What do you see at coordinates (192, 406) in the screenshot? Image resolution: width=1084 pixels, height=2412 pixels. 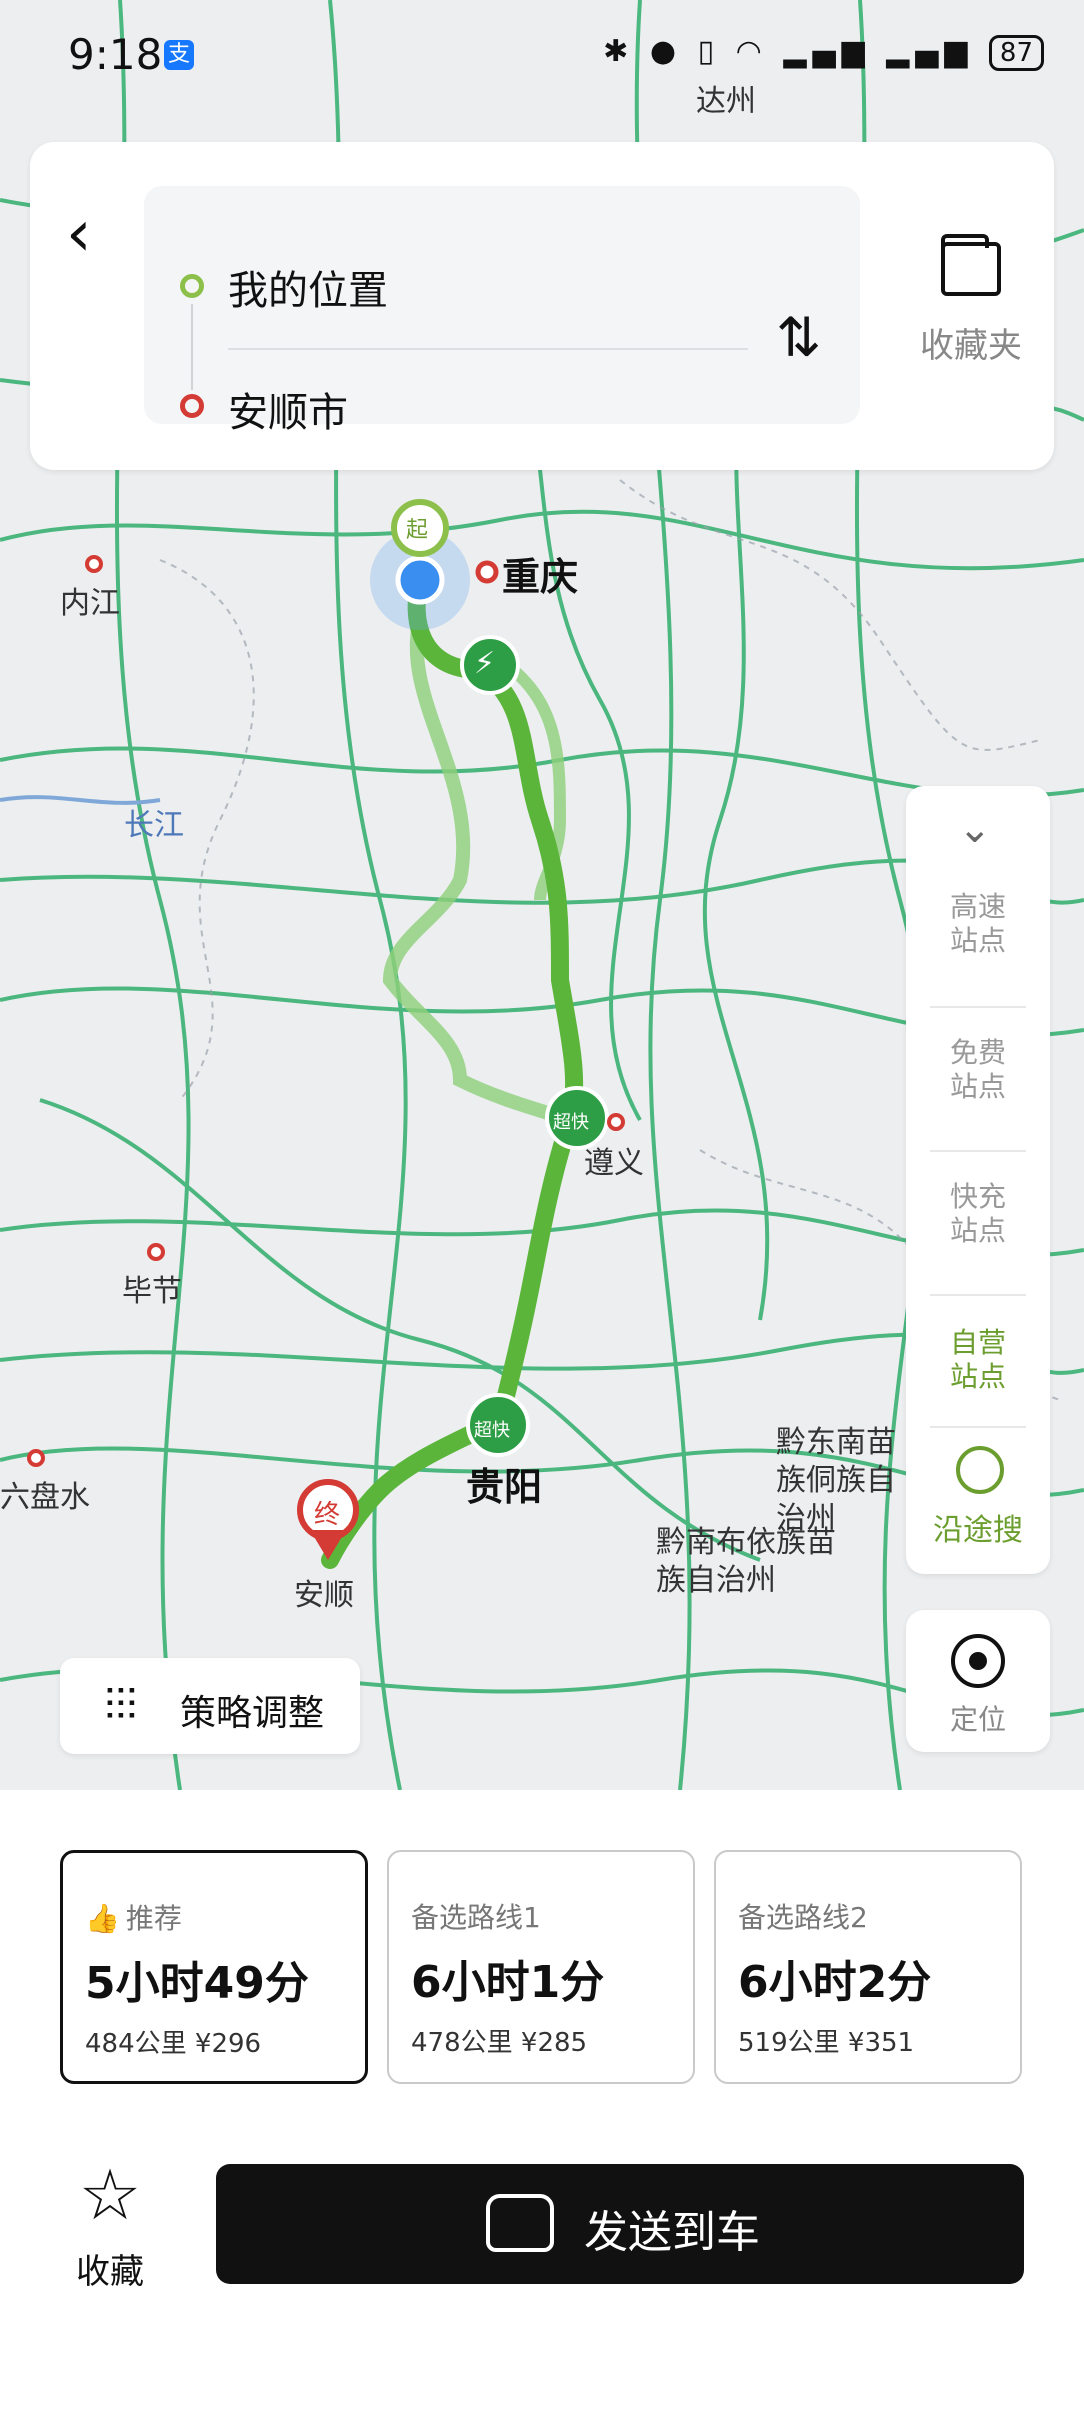 I see `destination-dot-icon` at bounding box center [192, 406].